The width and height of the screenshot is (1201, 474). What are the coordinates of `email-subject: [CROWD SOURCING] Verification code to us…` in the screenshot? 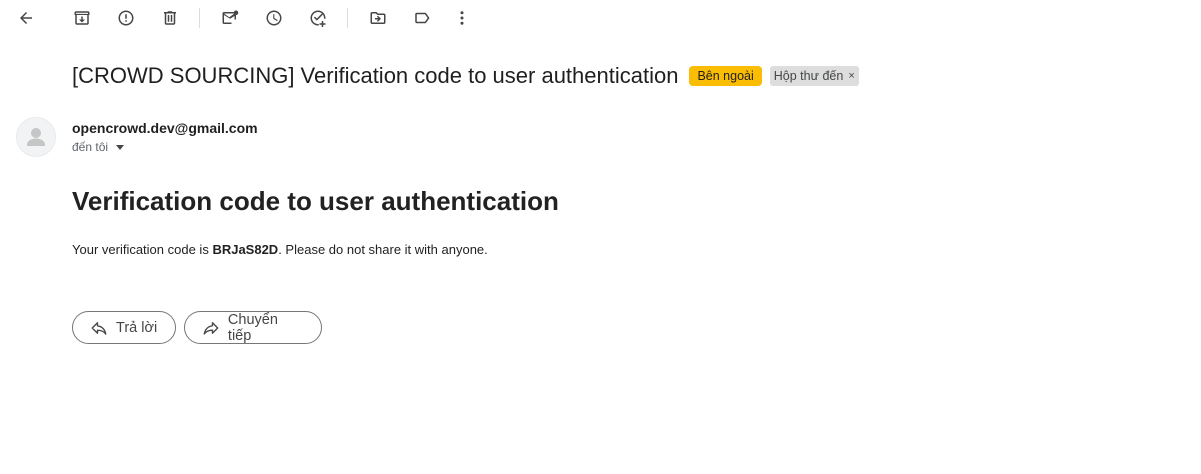 It's located at (375, 75).